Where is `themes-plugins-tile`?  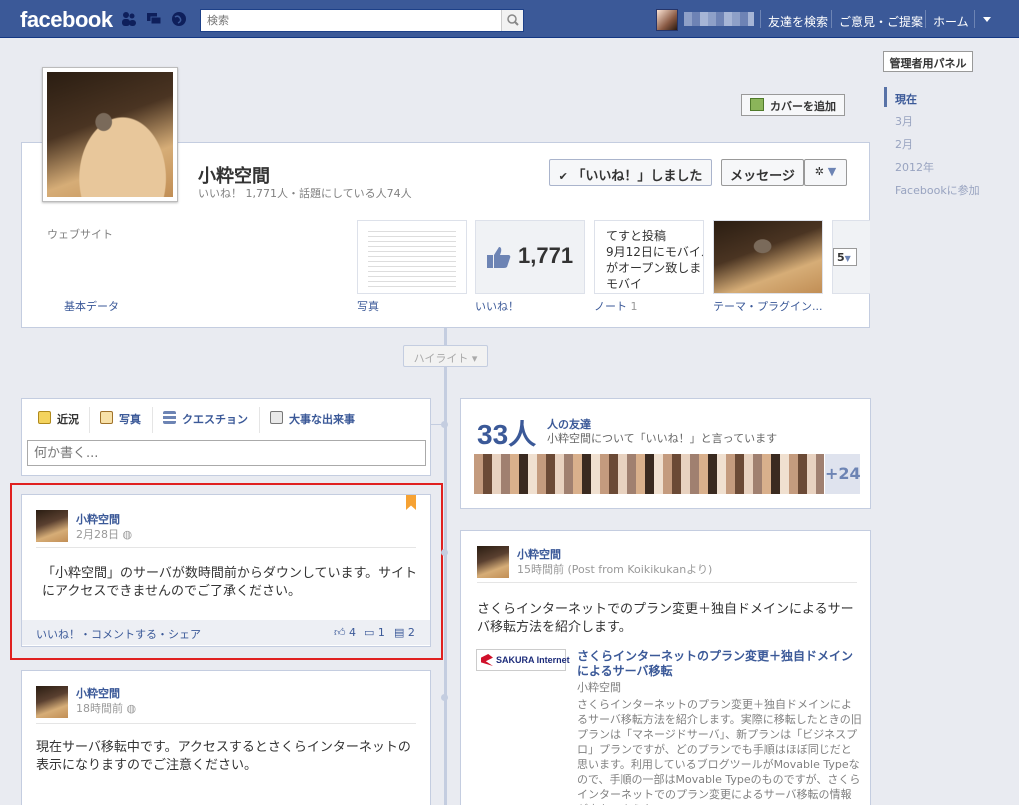
themes-plugins-tile is located at coordinates (768, 257).